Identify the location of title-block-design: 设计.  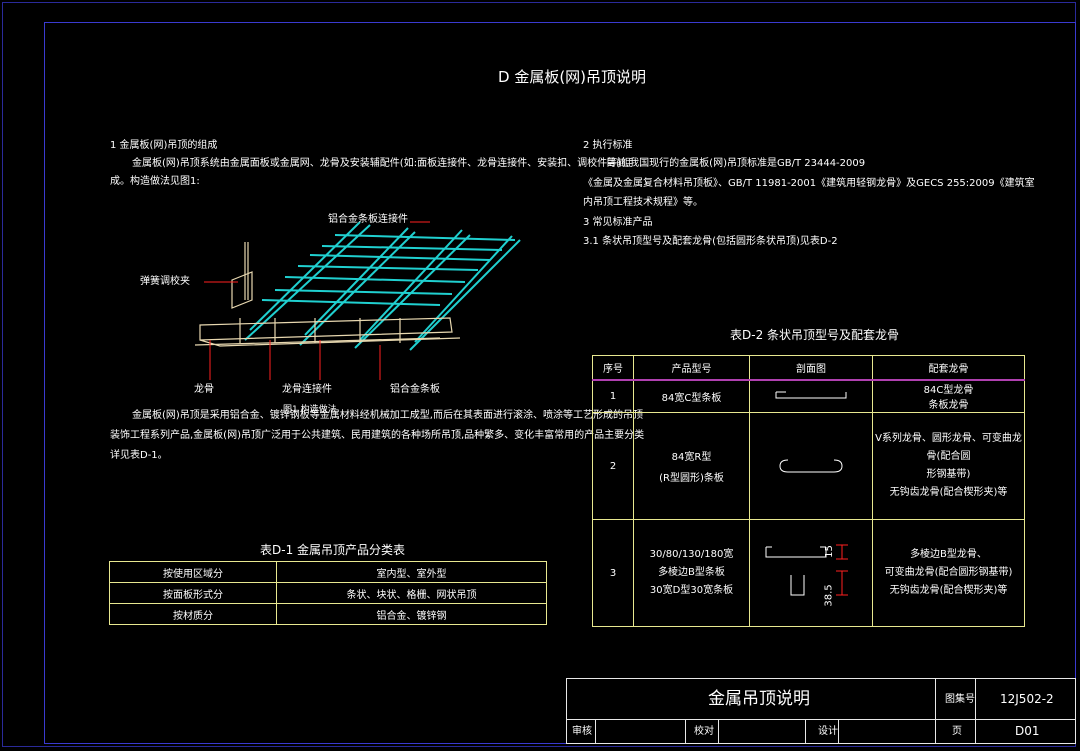
(828, 731).